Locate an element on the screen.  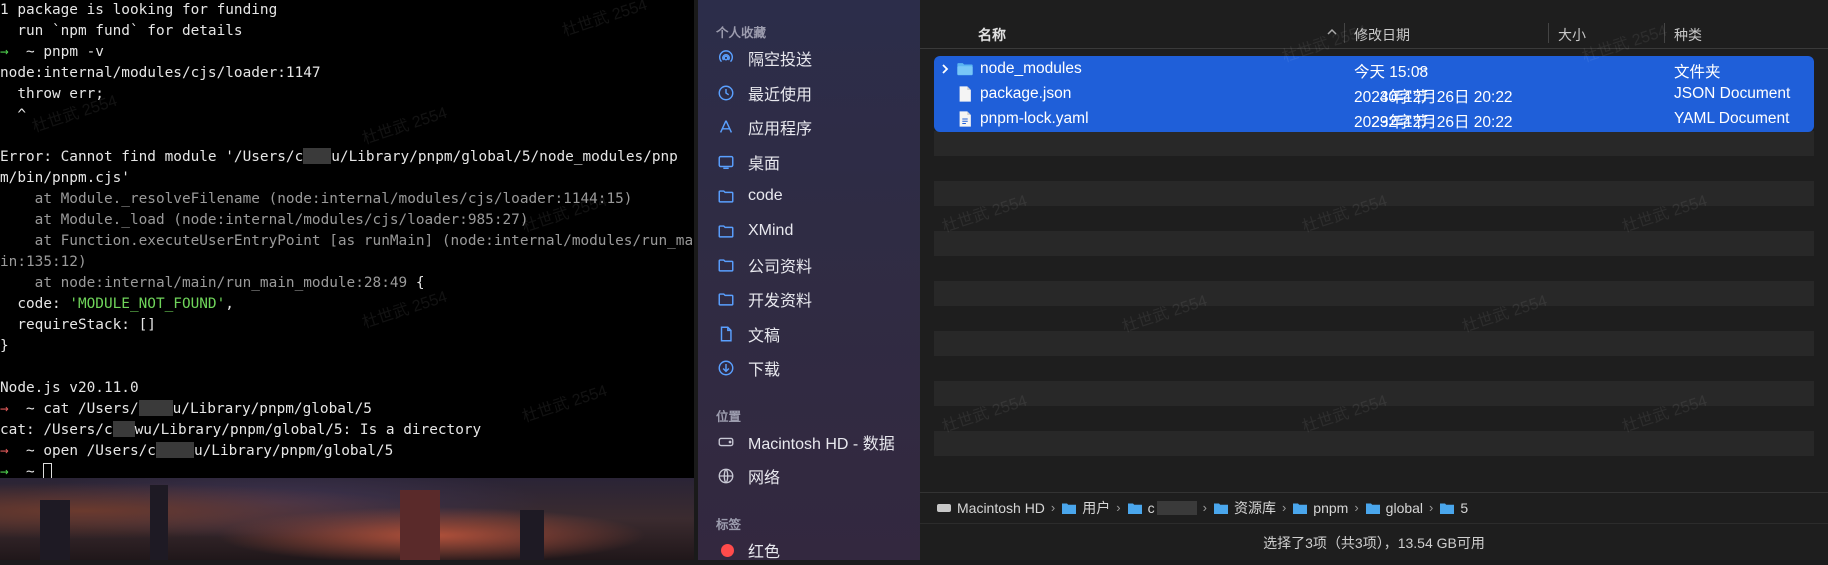
terminal-cursor is located at coordinates (48, 470).